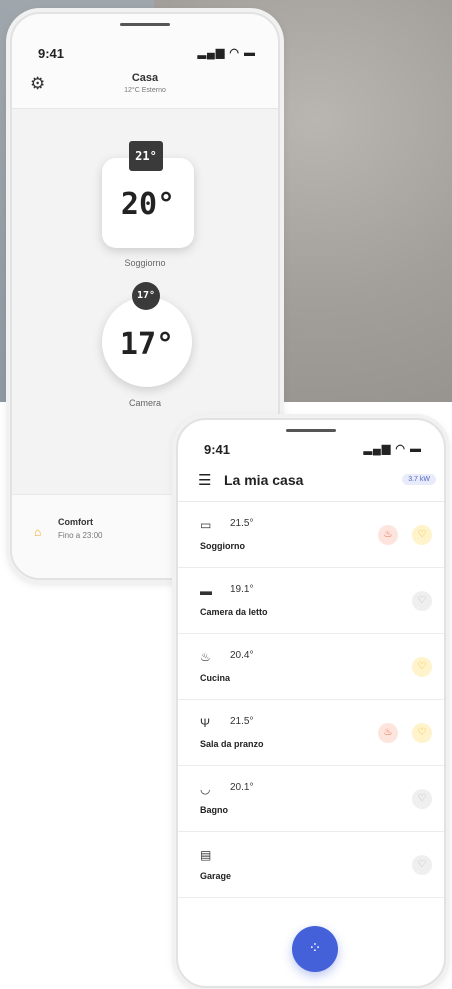 This screenshot has width=452, height=989. Describe the element at coordinates (80, 535) in the screenshot. I see `mode-until: Fino a 23:00` at that location.